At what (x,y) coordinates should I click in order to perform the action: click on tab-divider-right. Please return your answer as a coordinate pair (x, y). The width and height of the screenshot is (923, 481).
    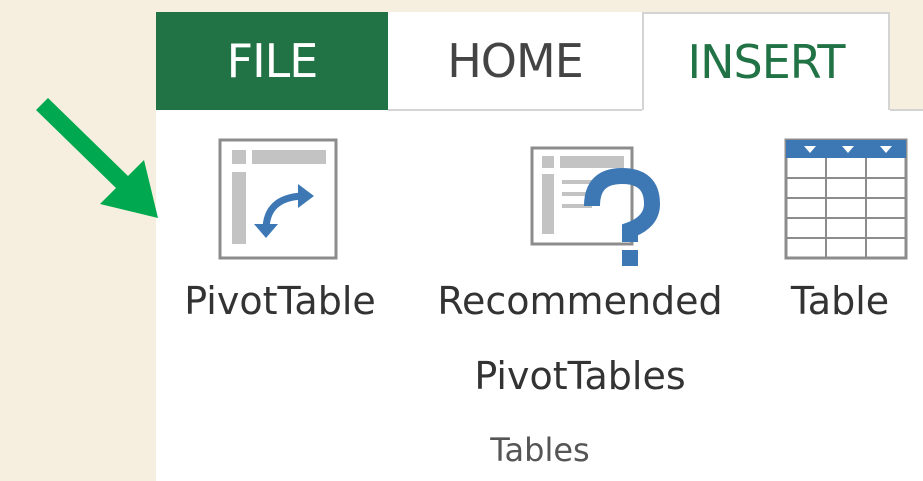
    Looking at the image, I should click on (906, 110).